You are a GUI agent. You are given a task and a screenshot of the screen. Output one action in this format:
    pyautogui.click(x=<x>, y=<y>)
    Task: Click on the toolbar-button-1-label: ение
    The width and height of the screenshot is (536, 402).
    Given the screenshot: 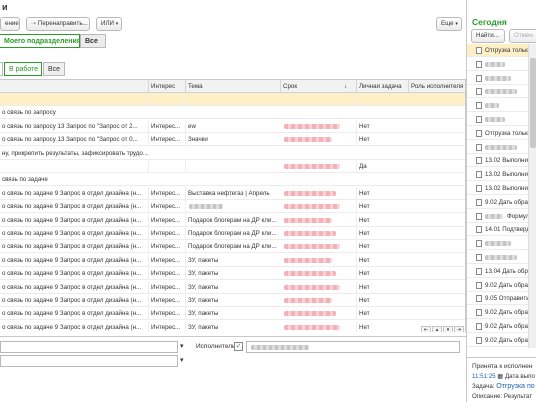 What is the action you would take?
    pyautogui.click(x=12, y=23)
    